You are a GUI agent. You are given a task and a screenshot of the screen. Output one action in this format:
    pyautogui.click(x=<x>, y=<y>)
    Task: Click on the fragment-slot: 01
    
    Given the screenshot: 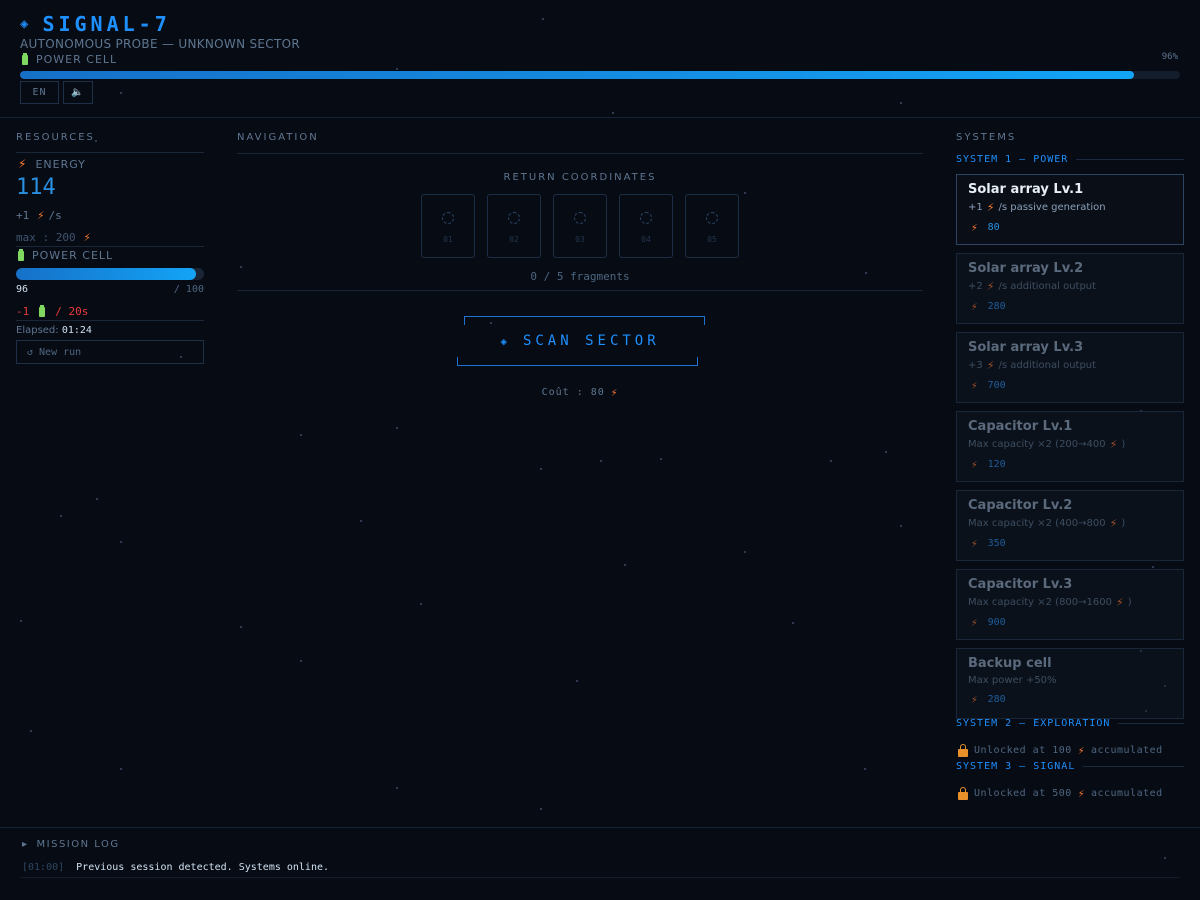 What is the action you would take?
    pyautogui.click(x=448, y=226)
    